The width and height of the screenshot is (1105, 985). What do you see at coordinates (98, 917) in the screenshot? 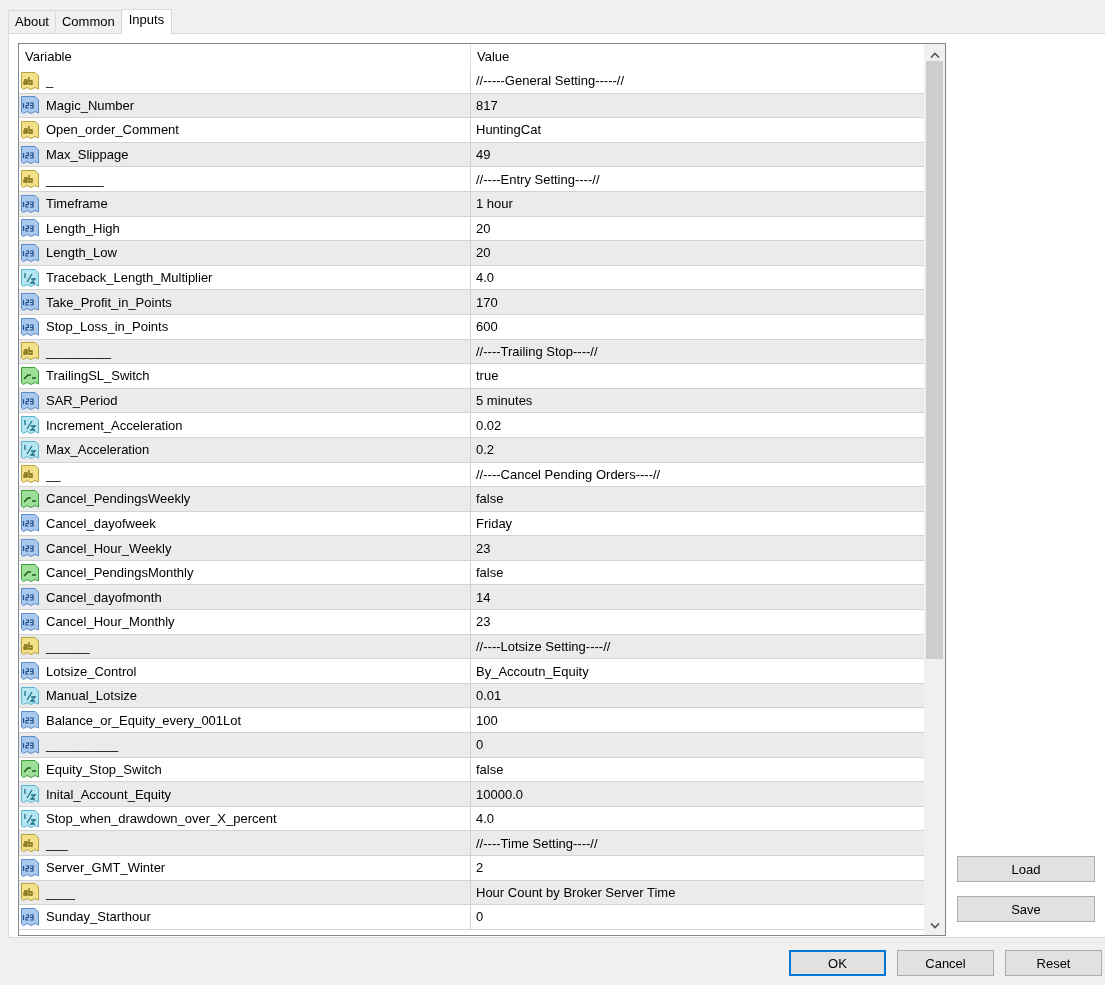
I see `variable-name: Sunday_Starthour` at bounding box center [98, 917].